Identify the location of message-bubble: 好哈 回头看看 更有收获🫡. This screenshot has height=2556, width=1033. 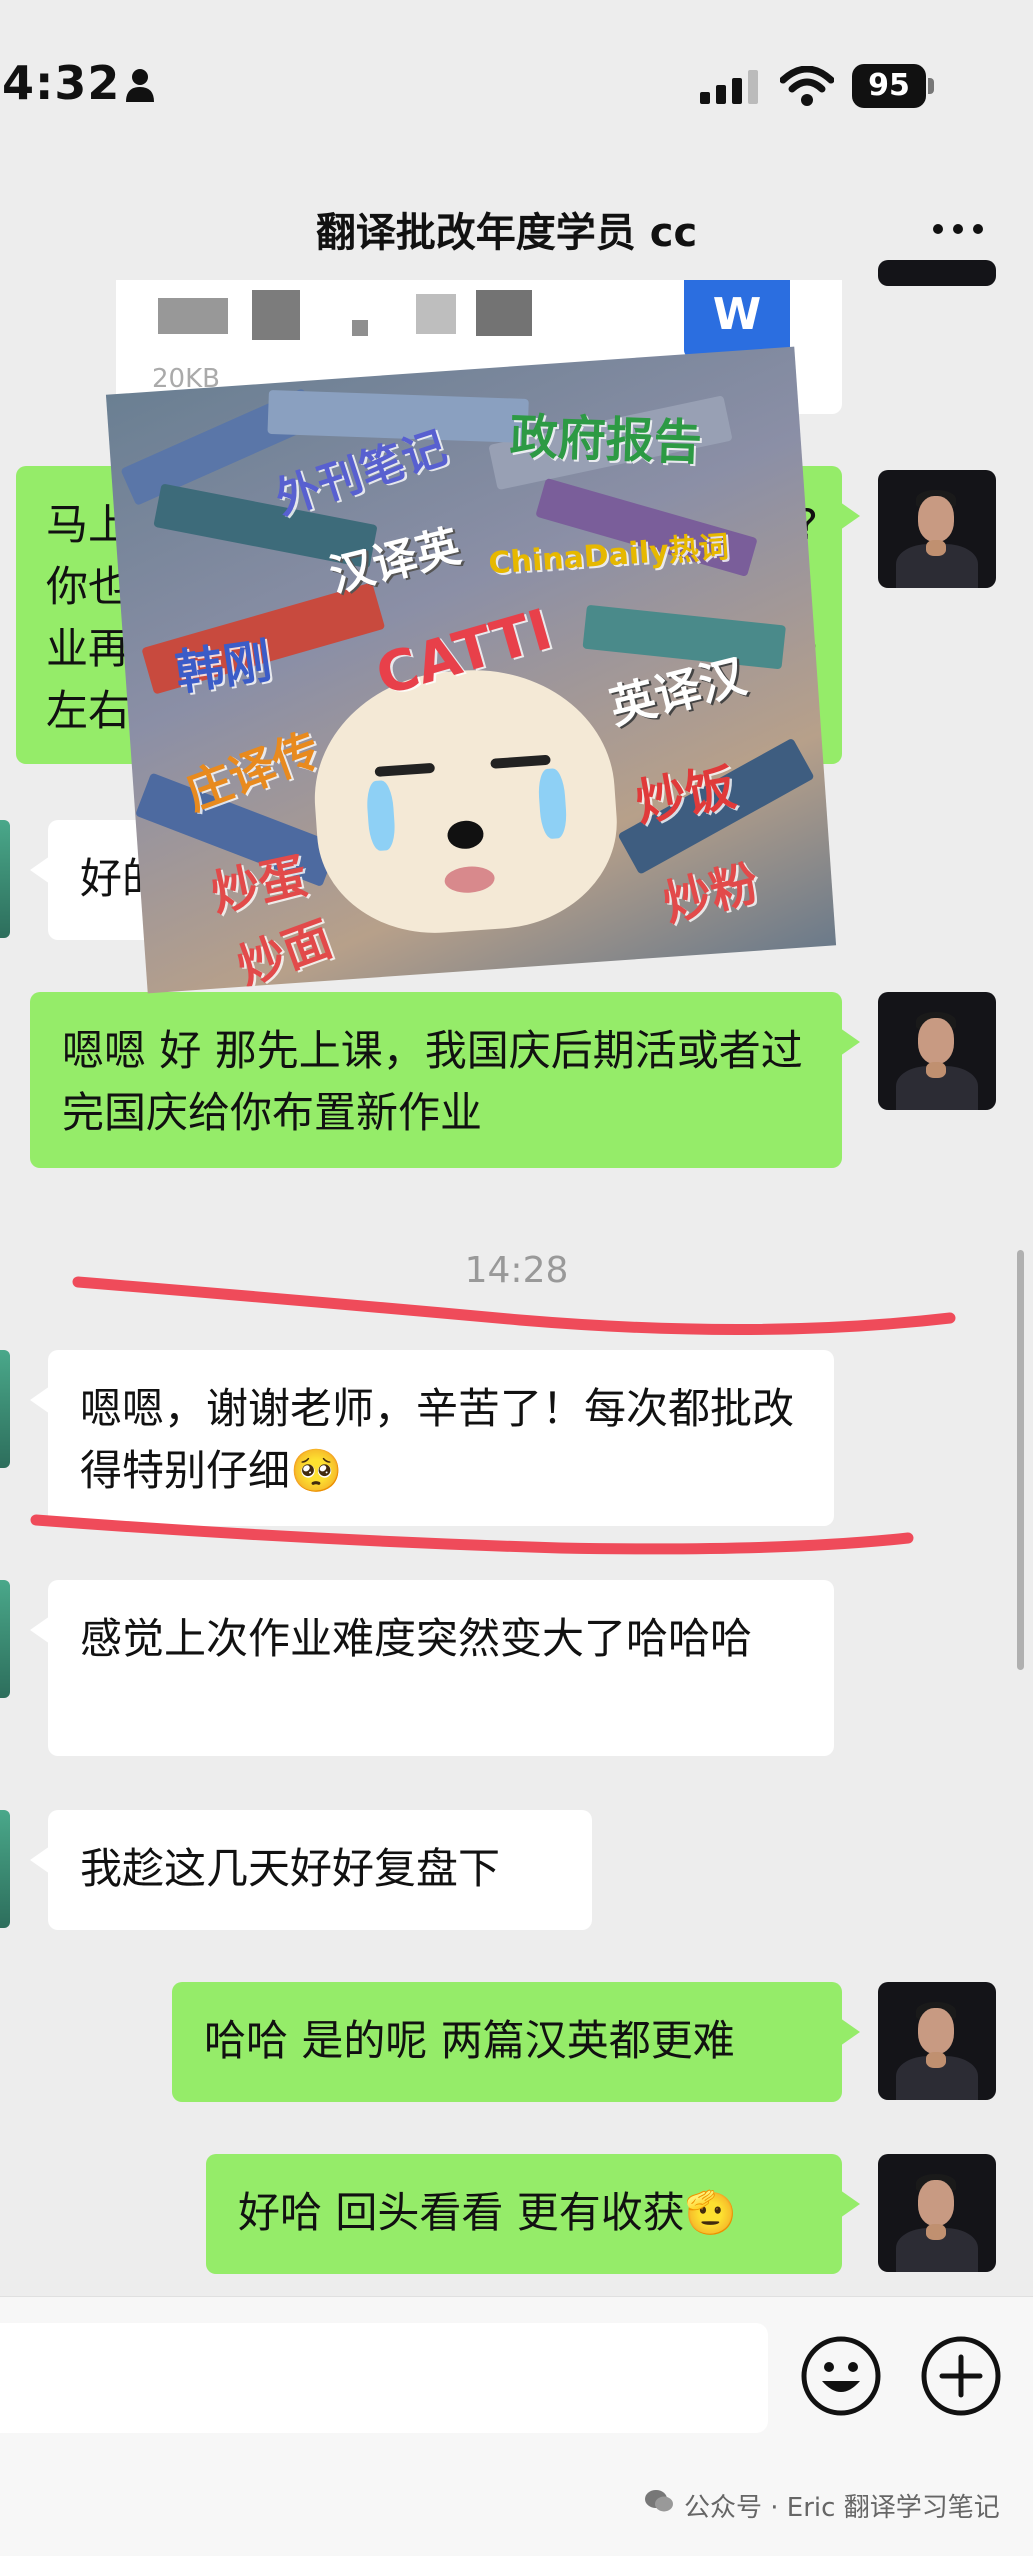
(533, 2214).